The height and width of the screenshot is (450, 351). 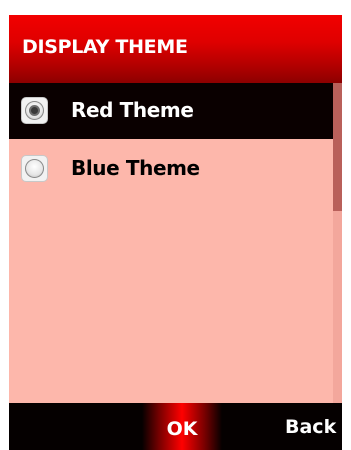 What do you see at coordinates (337, 243) in the screenshot?
I see `scrollbar` at bounding box center [337, 243].